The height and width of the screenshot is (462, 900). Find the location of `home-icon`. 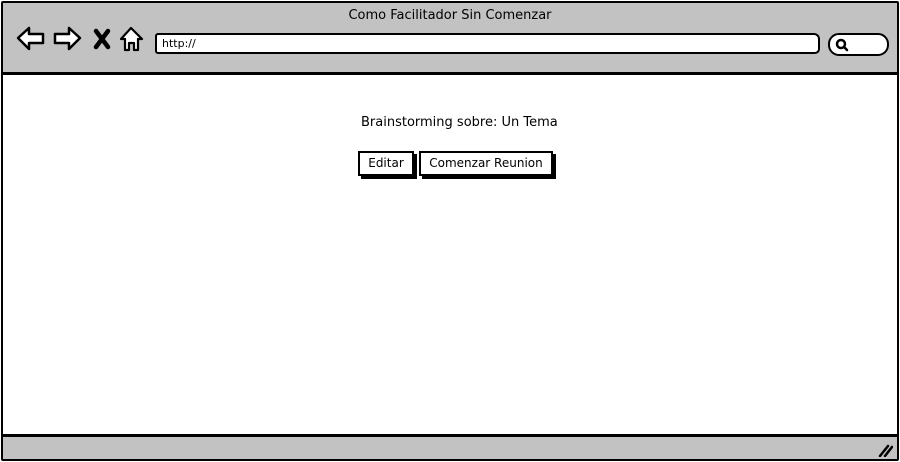

home-icon is located at coordinates (132, 39).